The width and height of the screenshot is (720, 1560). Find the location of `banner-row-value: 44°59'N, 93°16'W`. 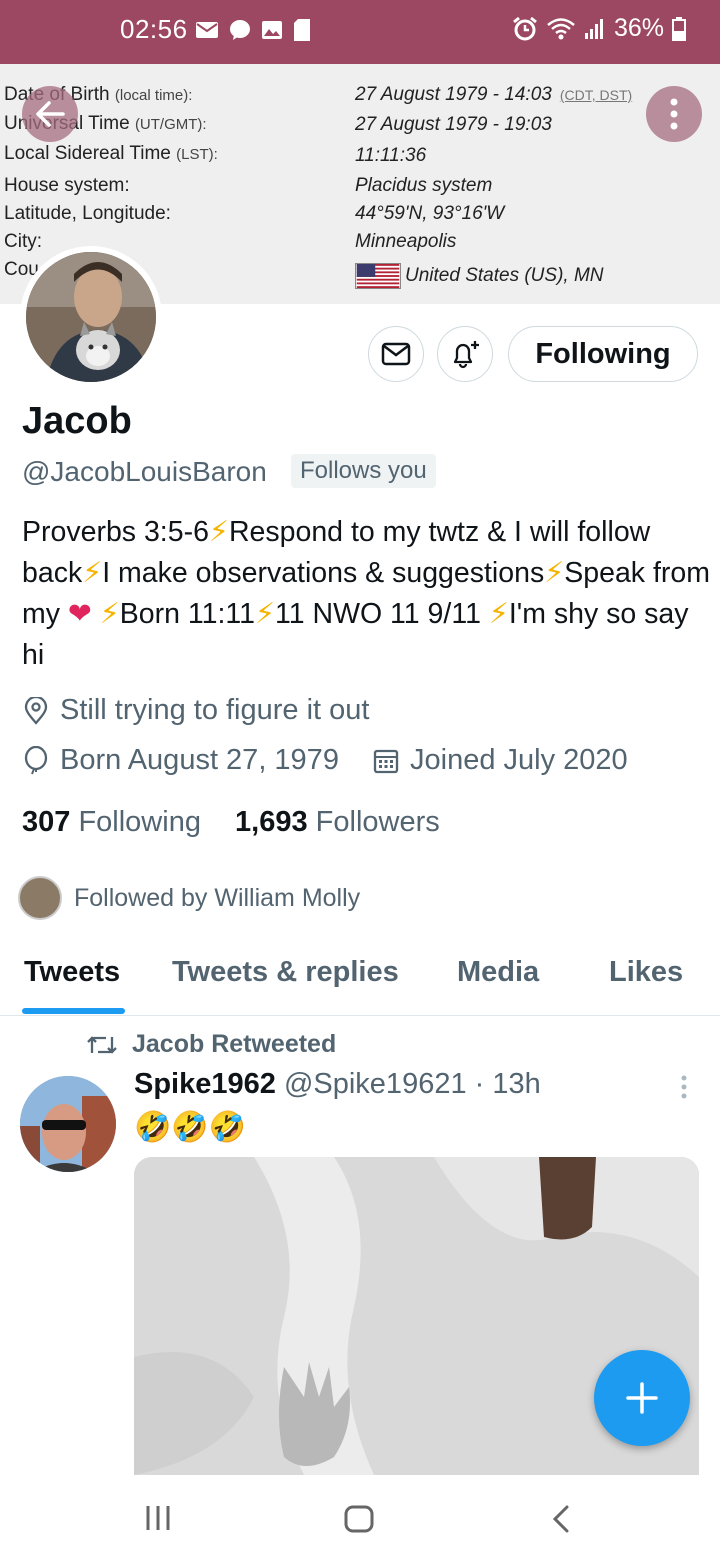

banner-row-value: 44°59'N, 93°16'W is located at coordinates (430, 213).